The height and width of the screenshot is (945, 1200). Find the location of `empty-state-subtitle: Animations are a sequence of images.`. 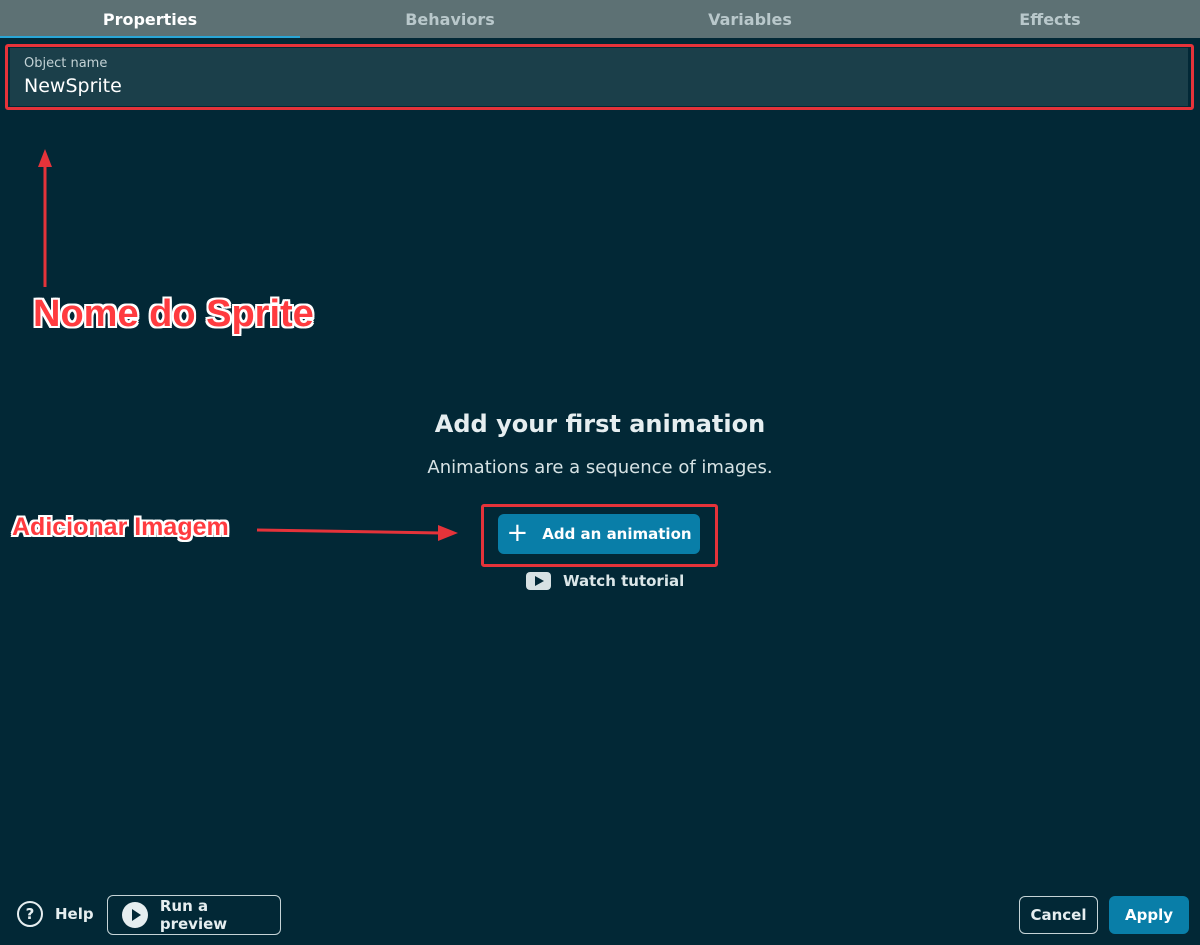

empty-state-subtitle: Animations are a sequence of images. is located at coordinates (600, 467).